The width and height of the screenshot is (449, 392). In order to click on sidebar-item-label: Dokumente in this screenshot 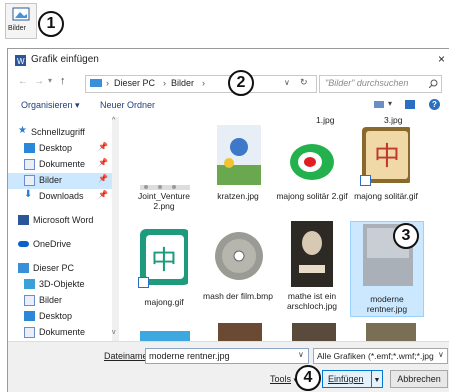, I will do `click(62, 164)`.